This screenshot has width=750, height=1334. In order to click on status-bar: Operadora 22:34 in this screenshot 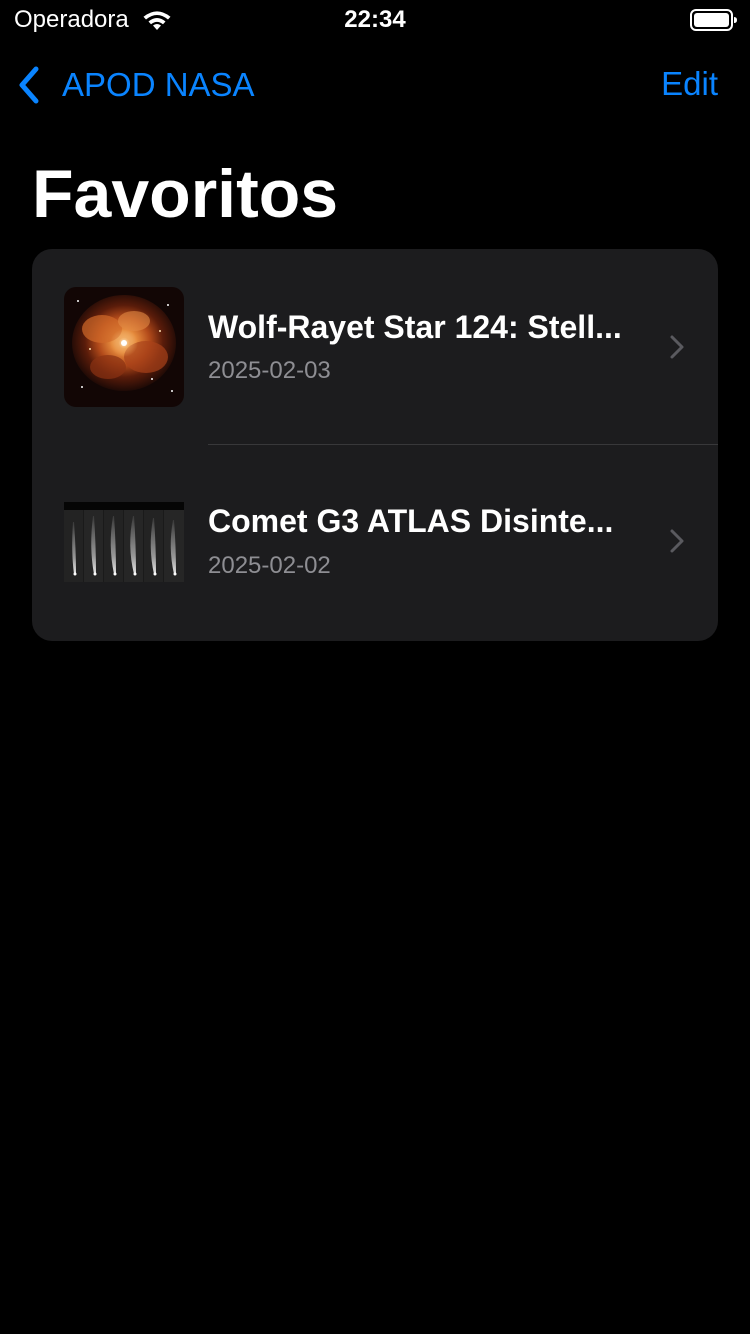, I will do `click(375, 20)`.